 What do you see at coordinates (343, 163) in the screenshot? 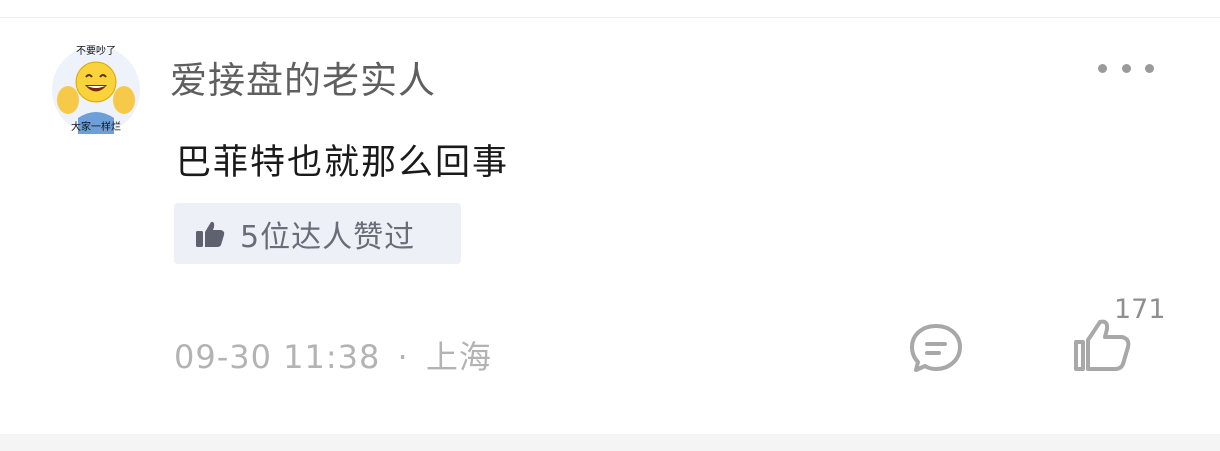
I see `comment-text: 巴菲特也就那么回事` at bounding box center [343, 163].